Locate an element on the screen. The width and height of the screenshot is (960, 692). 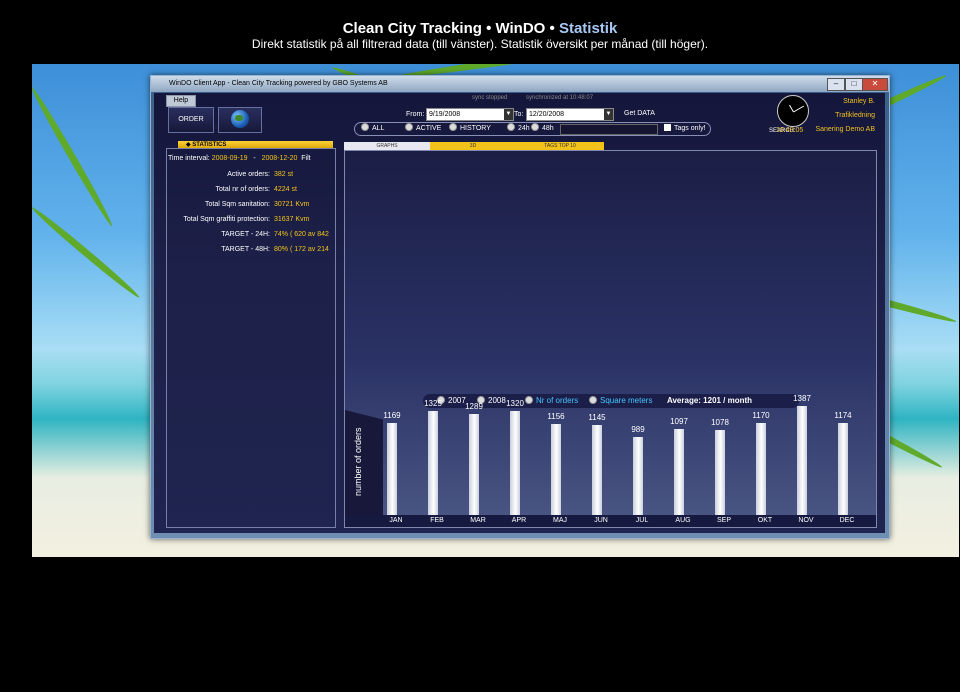
bar-value-label: 1169 is located at coordinates (392, 416).